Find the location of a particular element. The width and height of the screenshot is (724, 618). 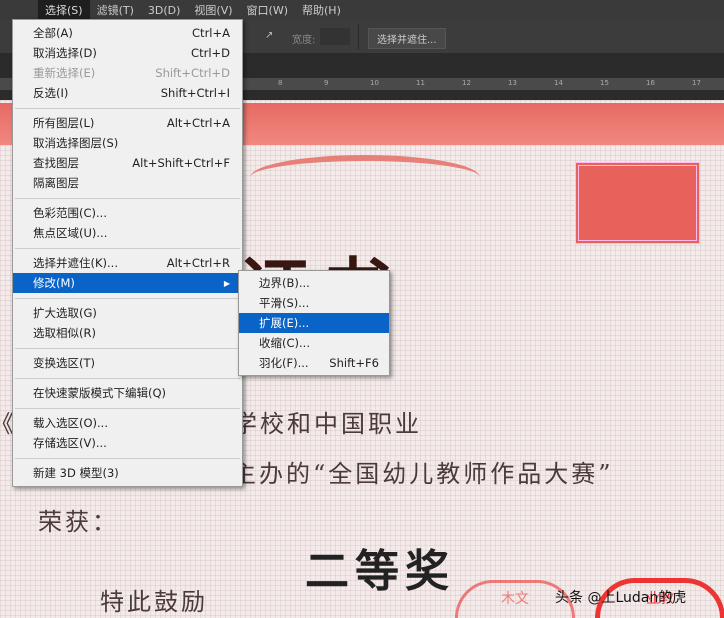

menu-item-shortcut: Shift+Ctrl+I is located at coordinates (195, 93).